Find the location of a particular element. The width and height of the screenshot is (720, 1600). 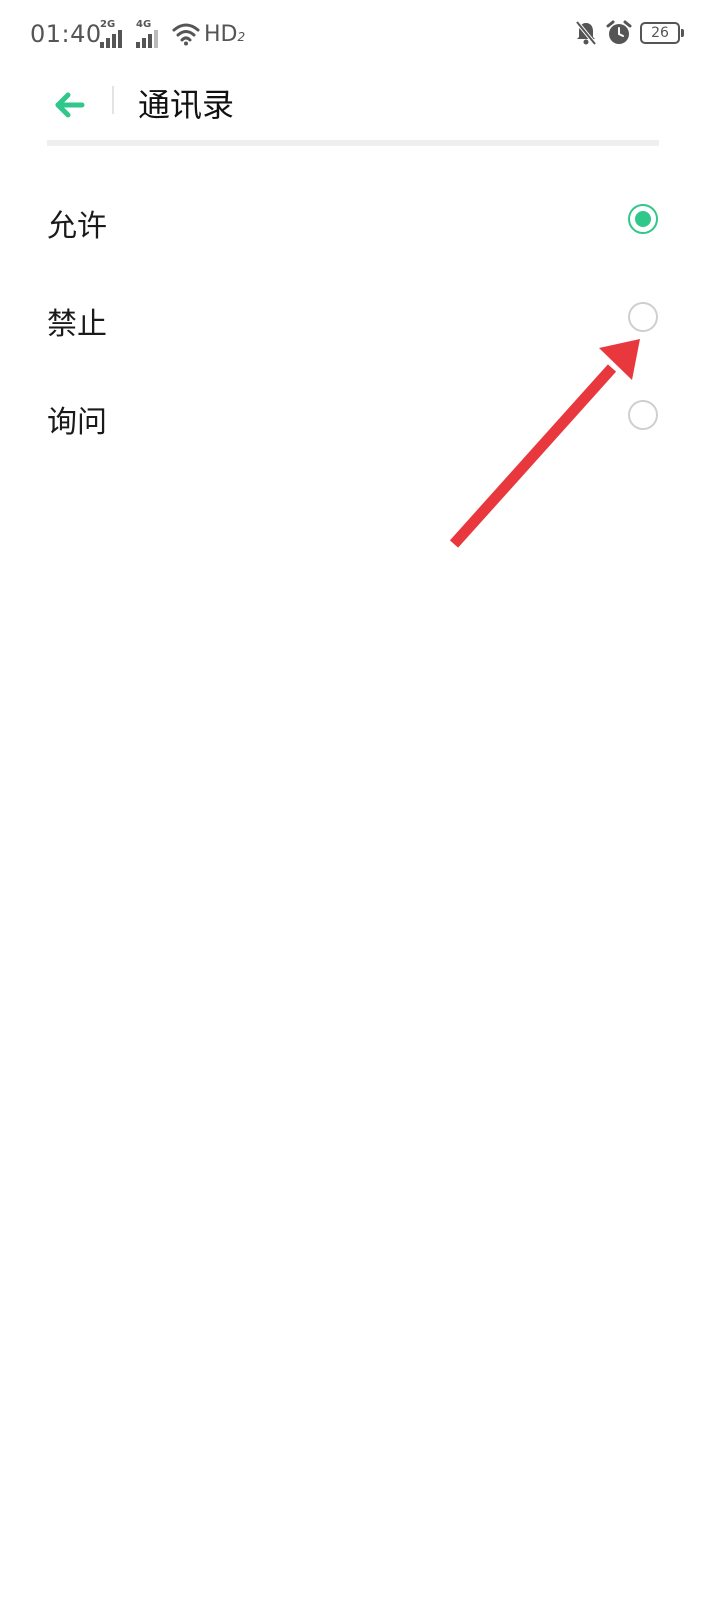

status-bar: 01:40 2G 4G HD2 26 is located at coordinates (360, 35).